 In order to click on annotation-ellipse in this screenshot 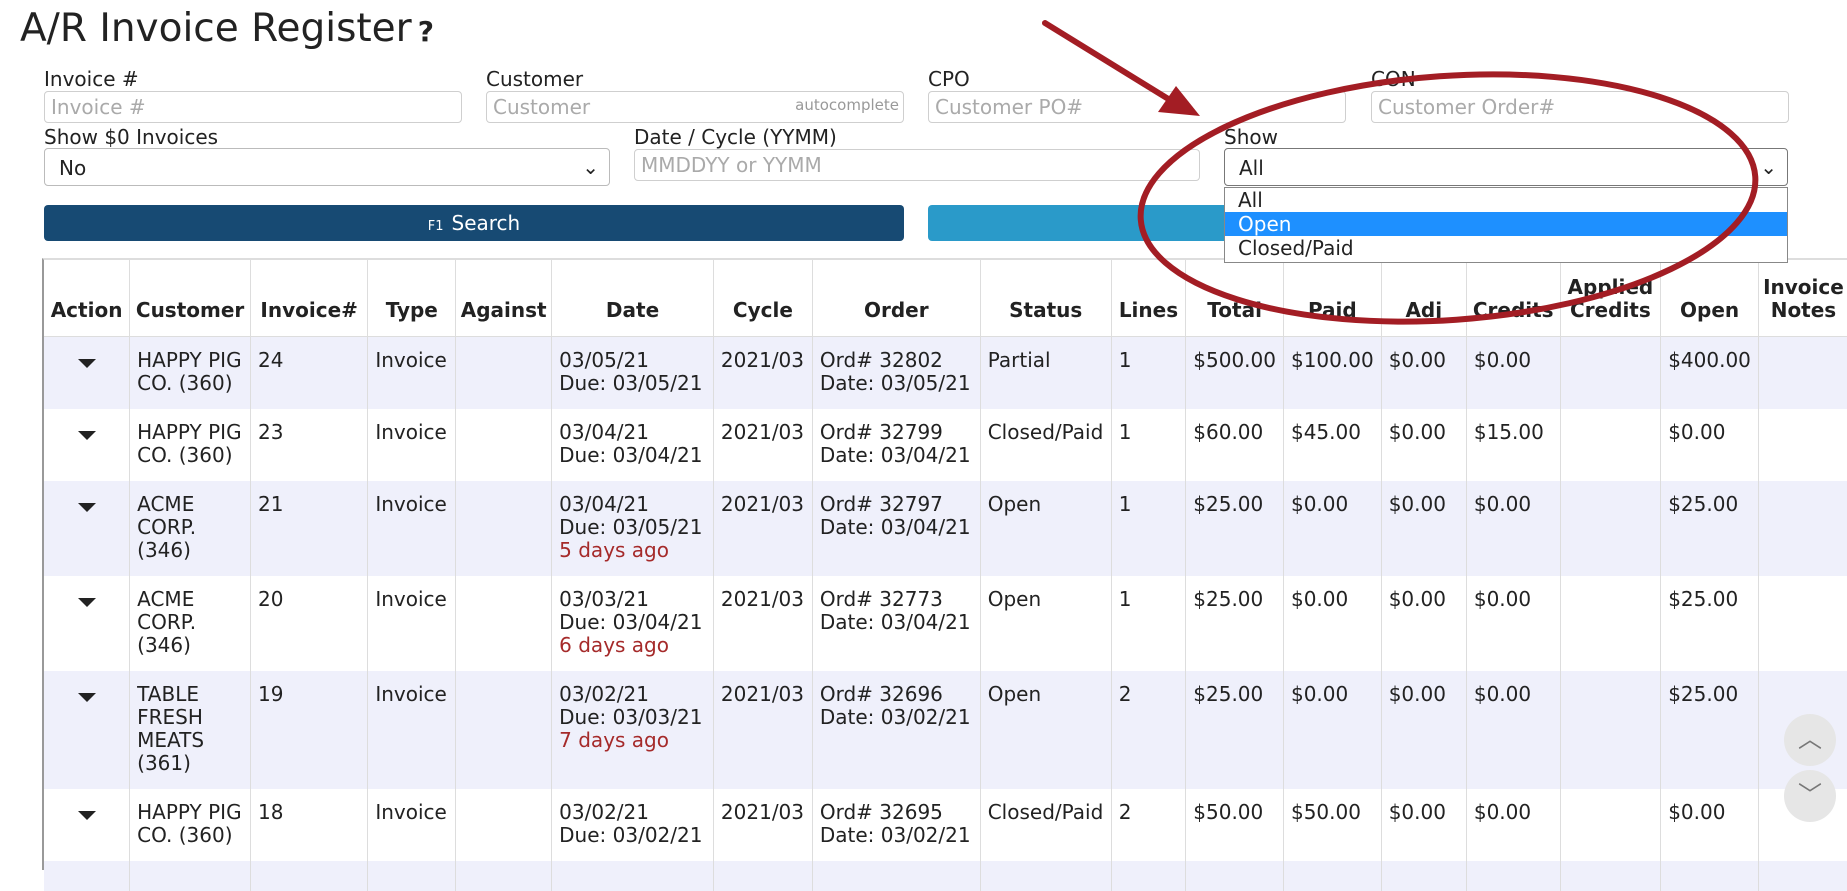, I will do `click(1448, 198)`.